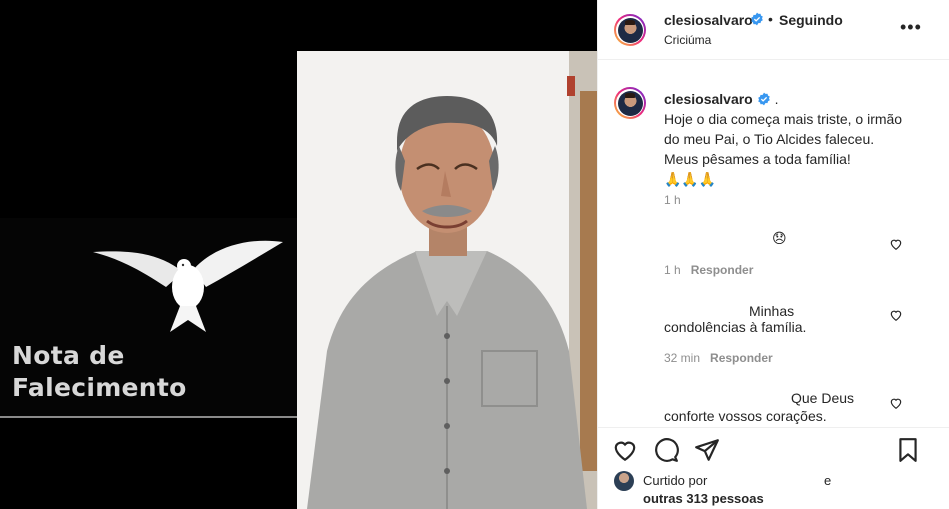  I want to click on comment-bubble-icon, so click(666, 450).